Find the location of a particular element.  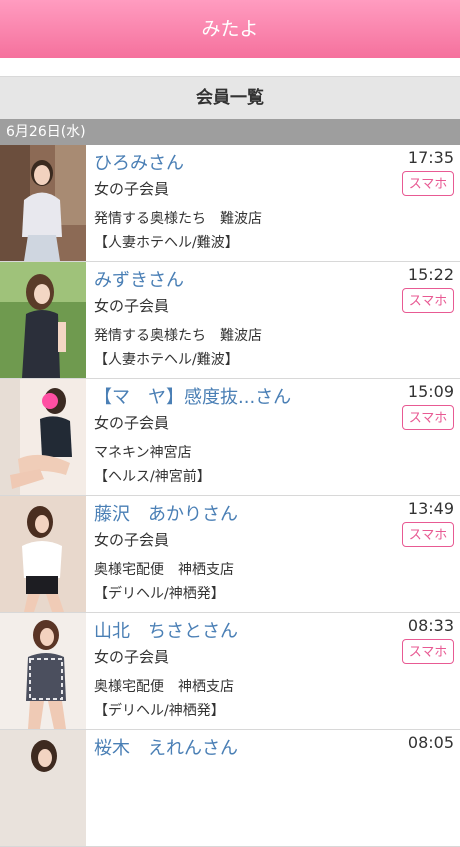

member-name: 山北 ちさとさん is located at coordinates (166, 630).